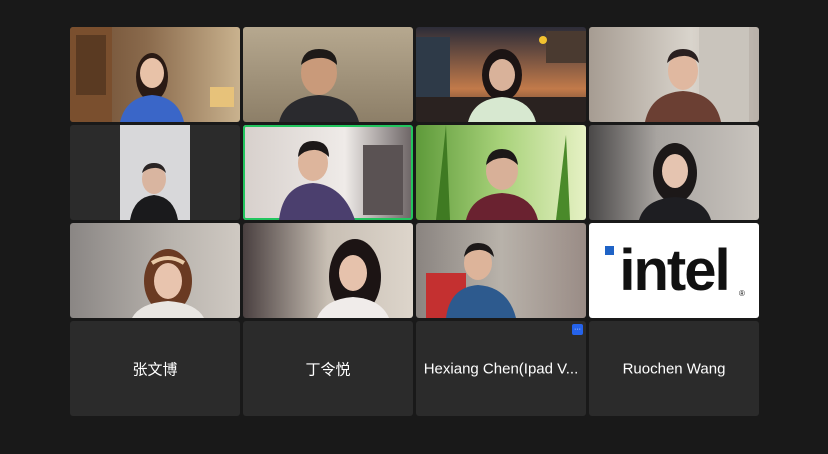 This screenshot has height=454, width=828. I want to click on more-options-icon: ···, so click(577, 329).